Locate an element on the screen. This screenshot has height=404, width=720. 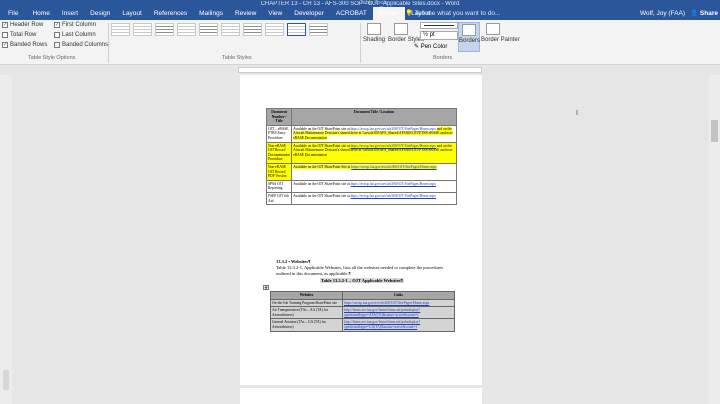
tab-home: Home is located at coordinates (40, 13).